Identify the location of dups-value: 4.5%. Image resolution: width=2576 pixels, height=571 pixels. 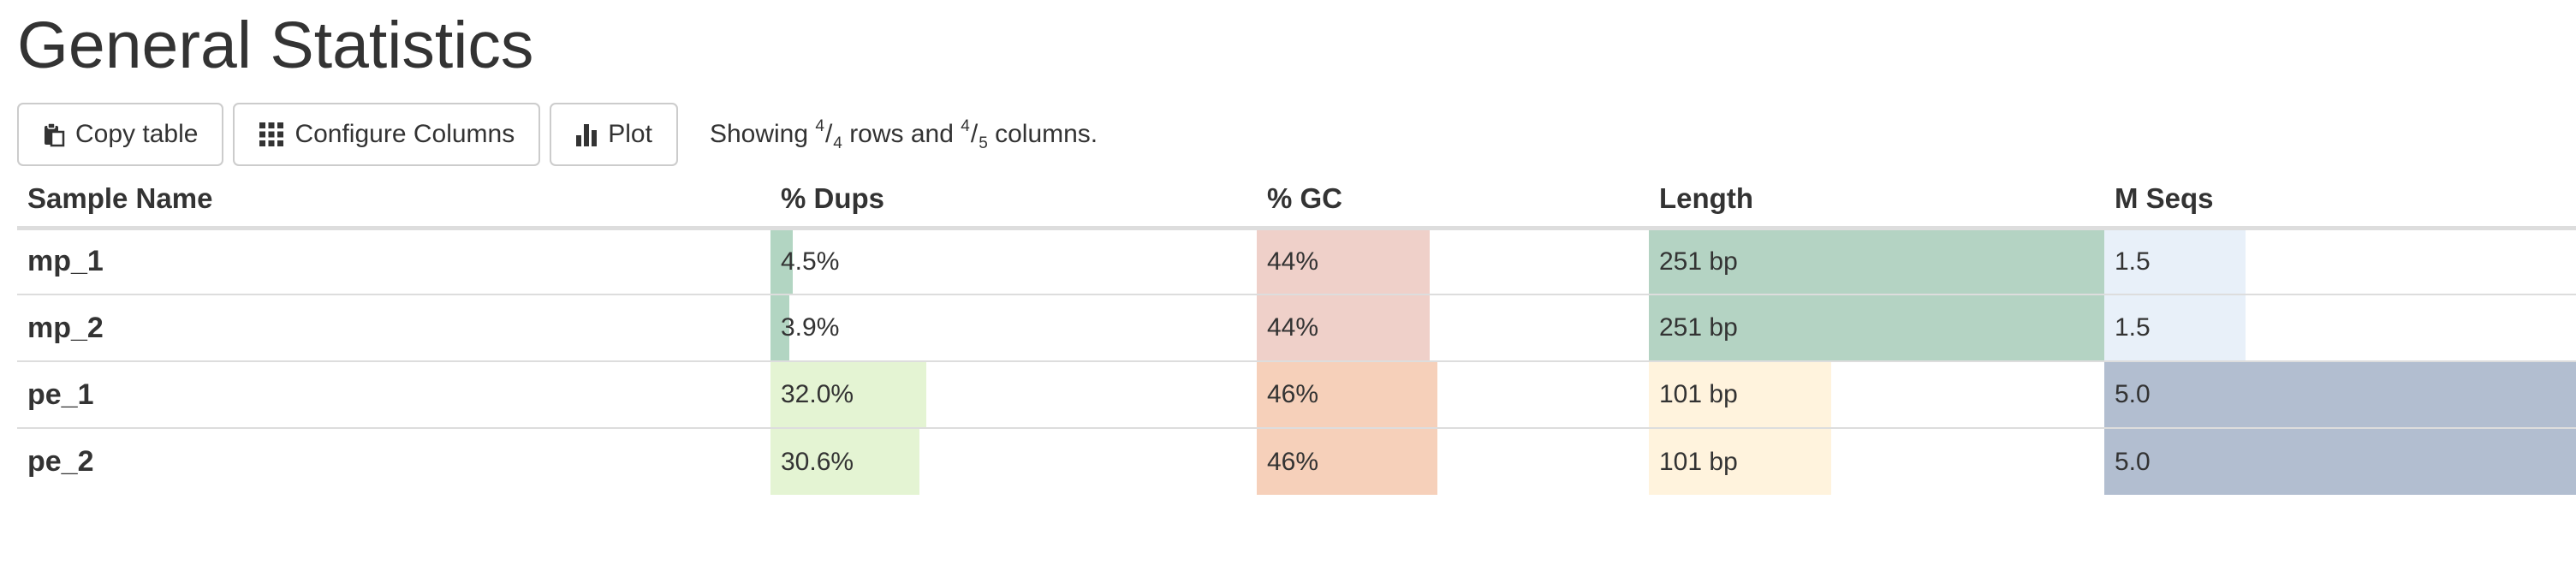
(810, 261).